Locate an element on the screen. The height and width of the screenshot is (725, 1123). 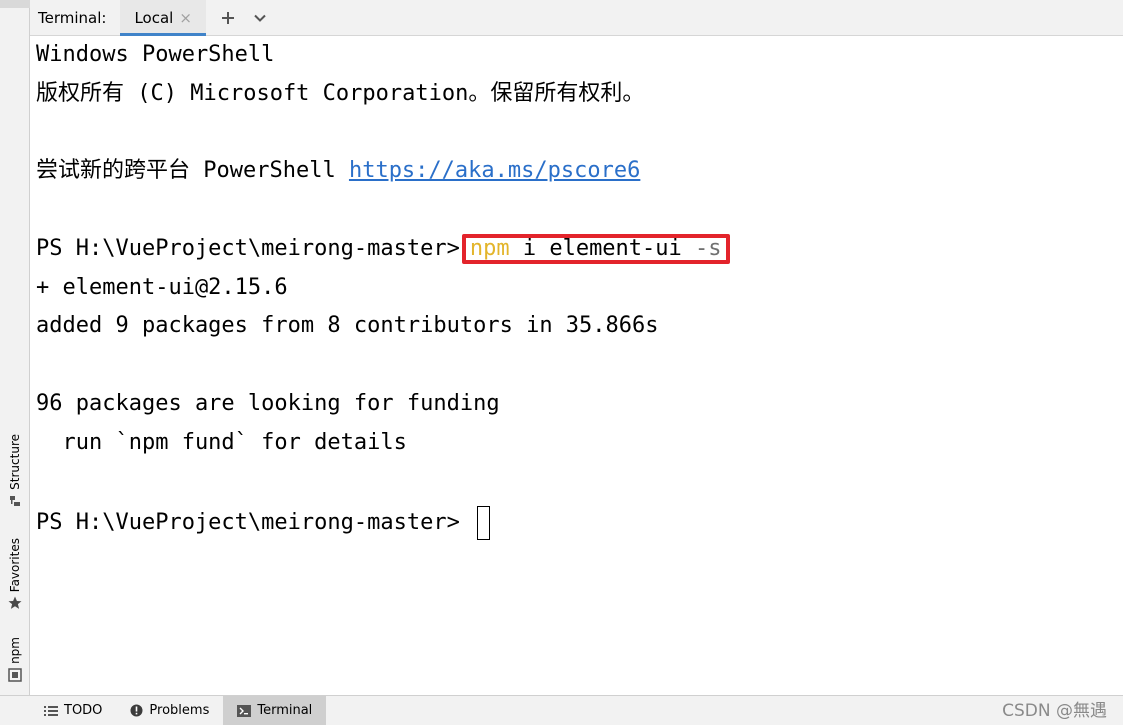
sidebar-item-favorites: Favorites is located at coordinates (15, 571).